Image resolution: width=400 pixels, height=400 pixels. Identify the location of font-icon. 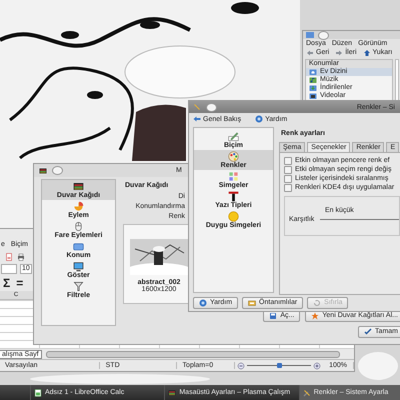
(233, 196).